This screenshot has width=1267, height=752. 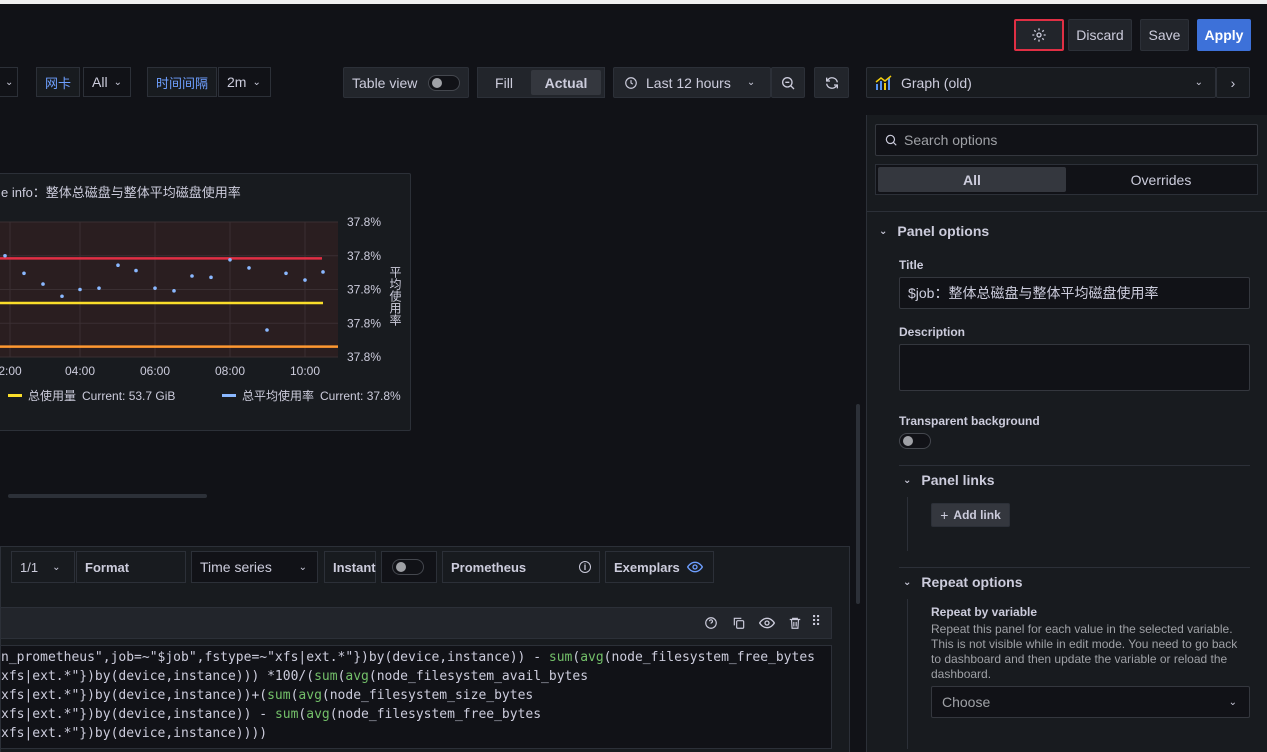 I want to click on repeat-options-header: ⌄ Repeat options, so click(x=963, y=582).